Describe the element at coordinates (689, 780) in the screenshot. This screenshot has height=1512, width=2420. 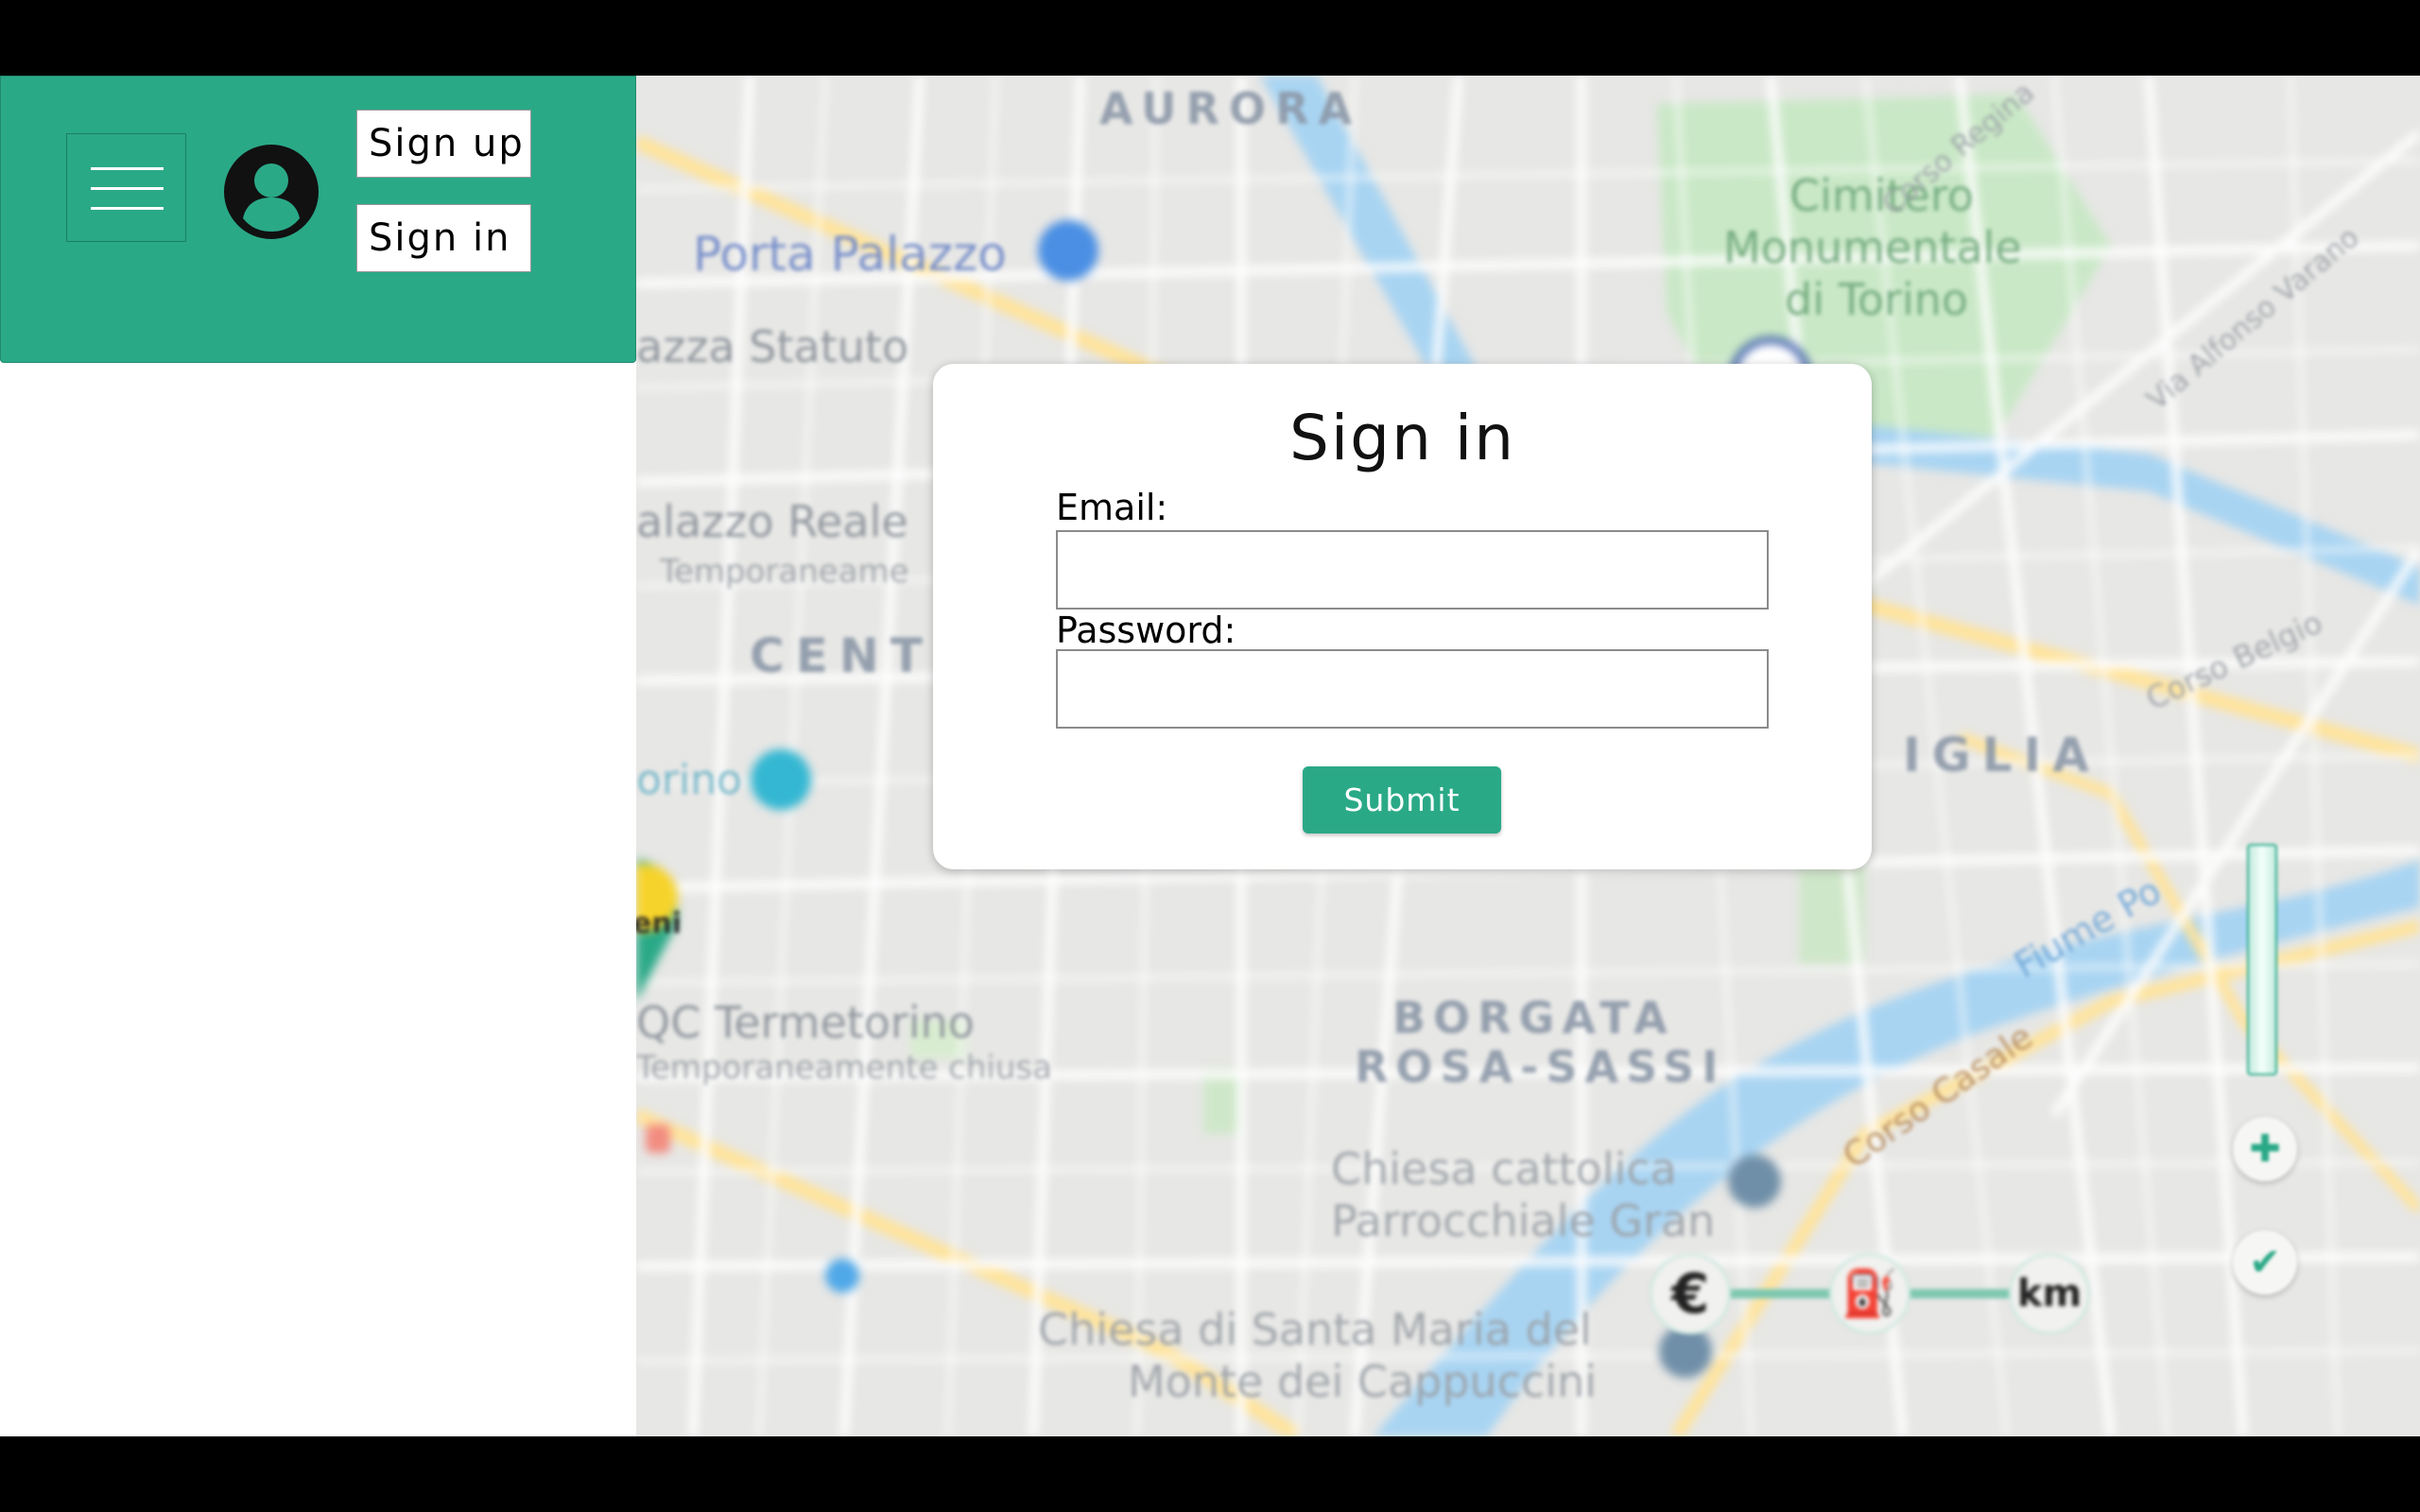
I see `map-label-torino: orino` at that location.